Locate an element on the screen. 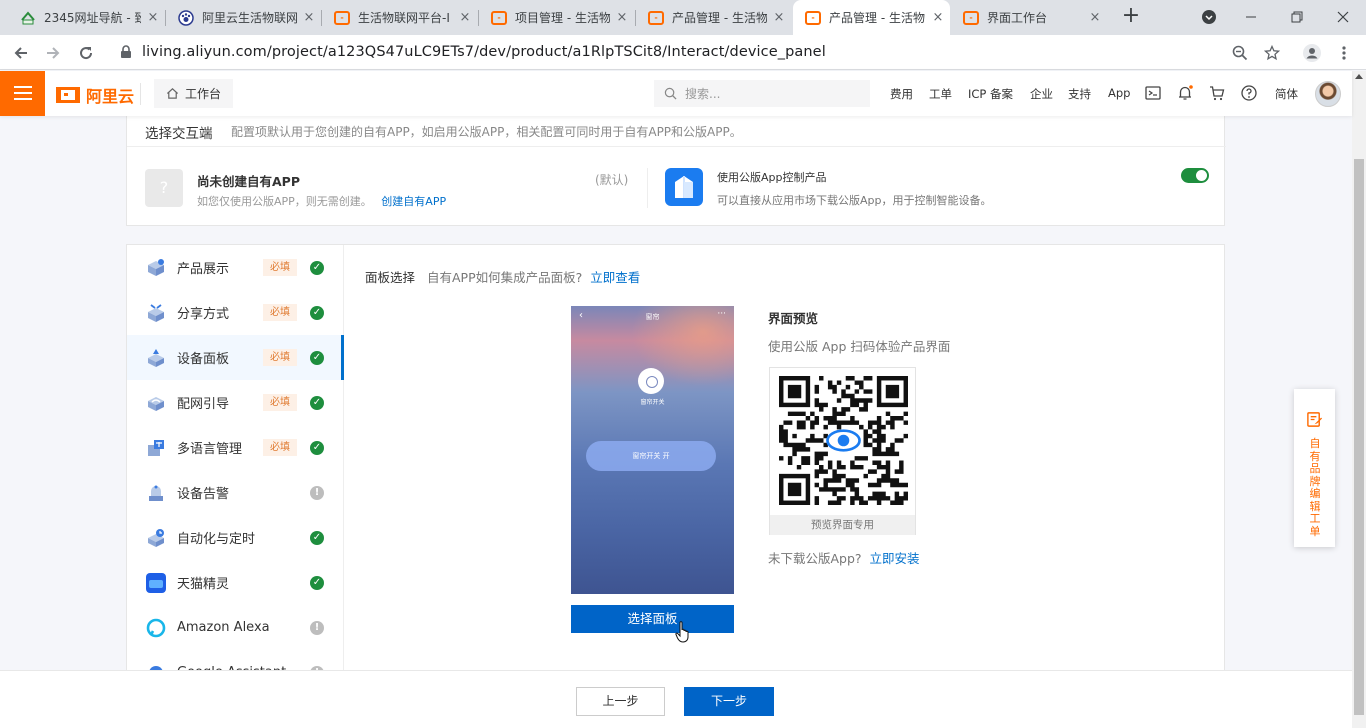  network-guide-icon is located at coordinates (156, 403).